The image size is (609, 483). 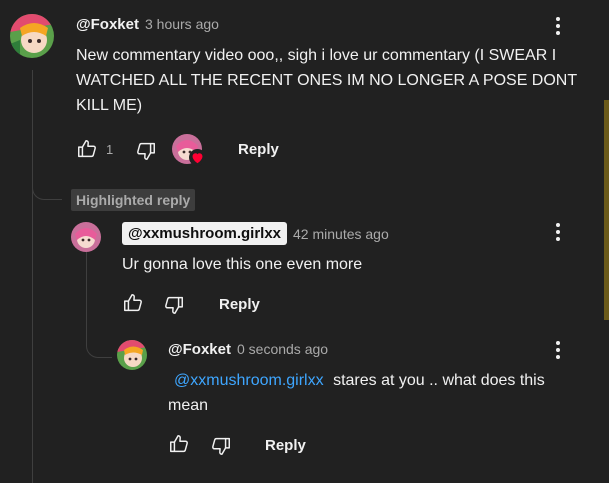 I want to click on comment-author: @Foxket, so click(x=107, y=24).